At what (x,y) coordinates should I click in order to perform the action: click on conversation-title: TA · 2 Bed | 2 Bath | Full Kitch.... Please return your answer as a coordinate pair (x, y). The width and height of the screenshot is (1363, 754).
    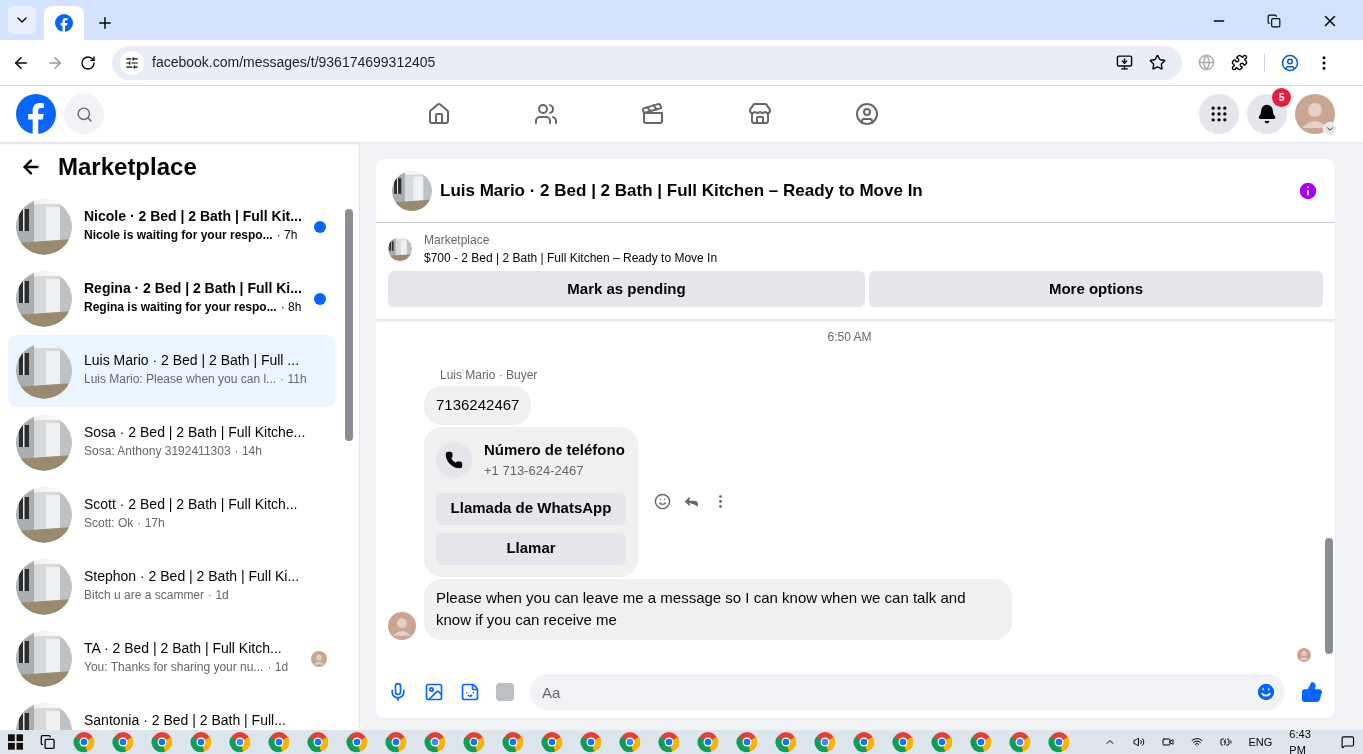
    Looking at the image, I should click on (183, 648).